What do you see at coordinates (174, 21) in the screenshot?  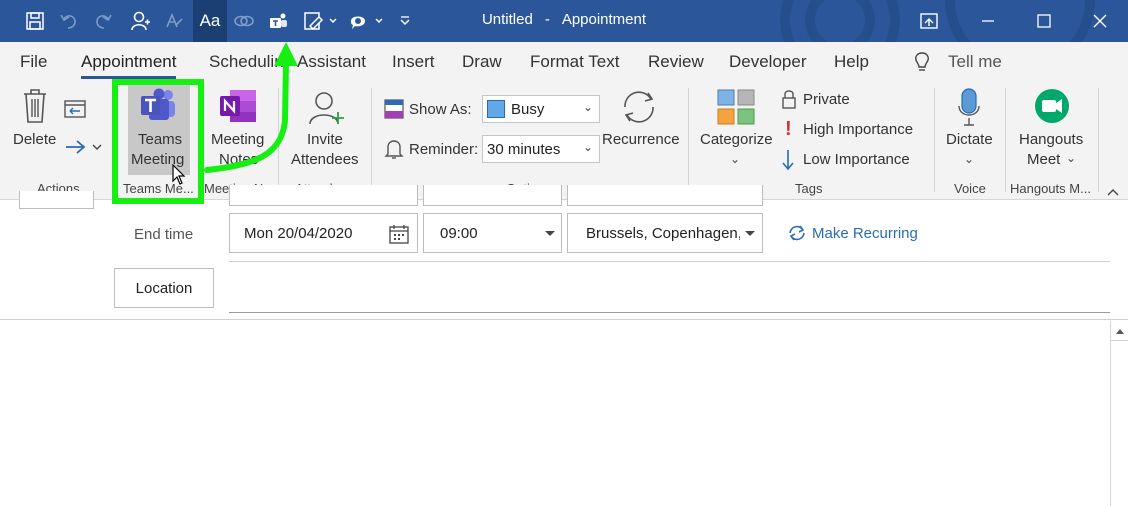 I see `spelling-icon` at bounding box center [174, 21].